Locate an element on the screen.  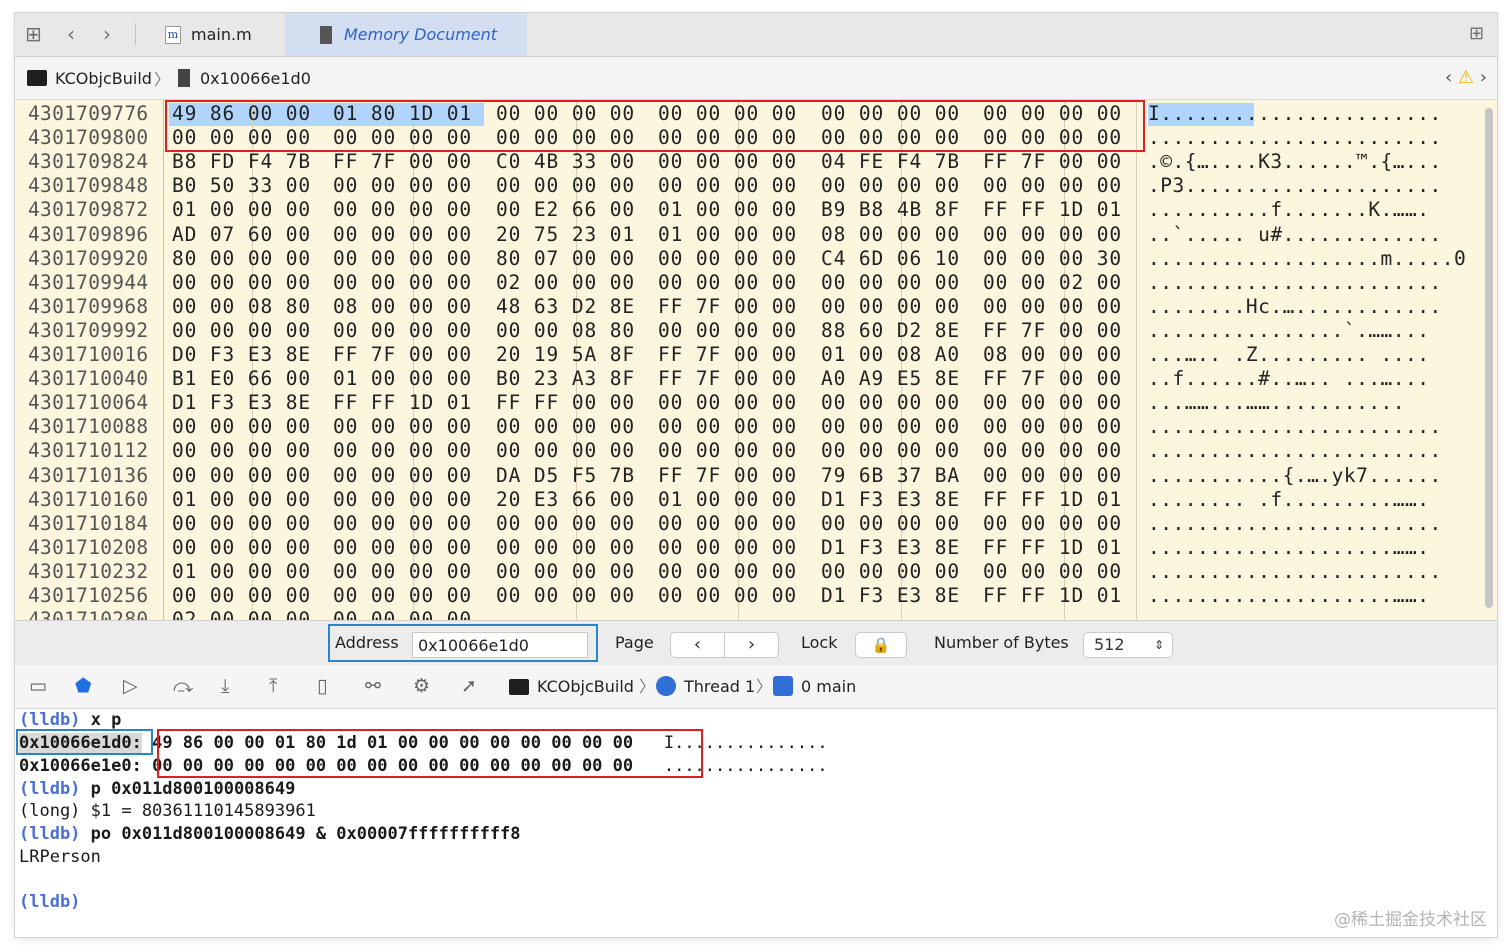
byte-group: 00 00 02 00 is located at coordinates (1052, 283).